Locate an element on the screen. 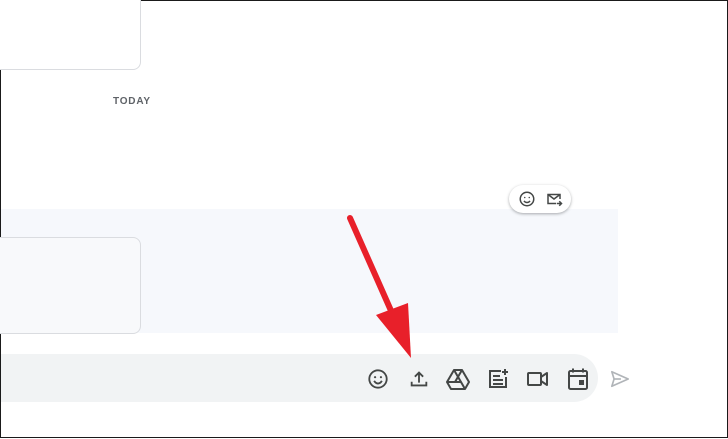  google-drive-icon is located at coordinates (458, 379).